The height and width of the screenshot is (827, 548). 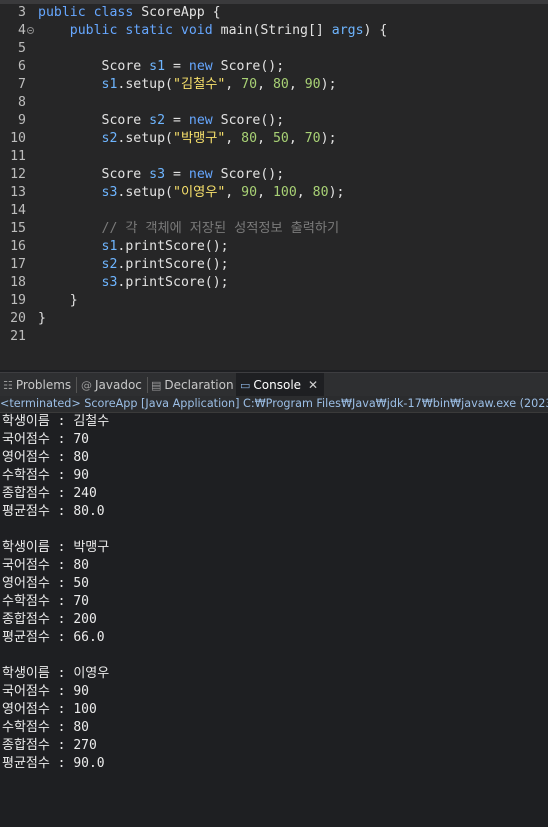 I want to click on code-token: // 각 객체에 저장된 성적정보 출력하기, so click(x=220, y=228).